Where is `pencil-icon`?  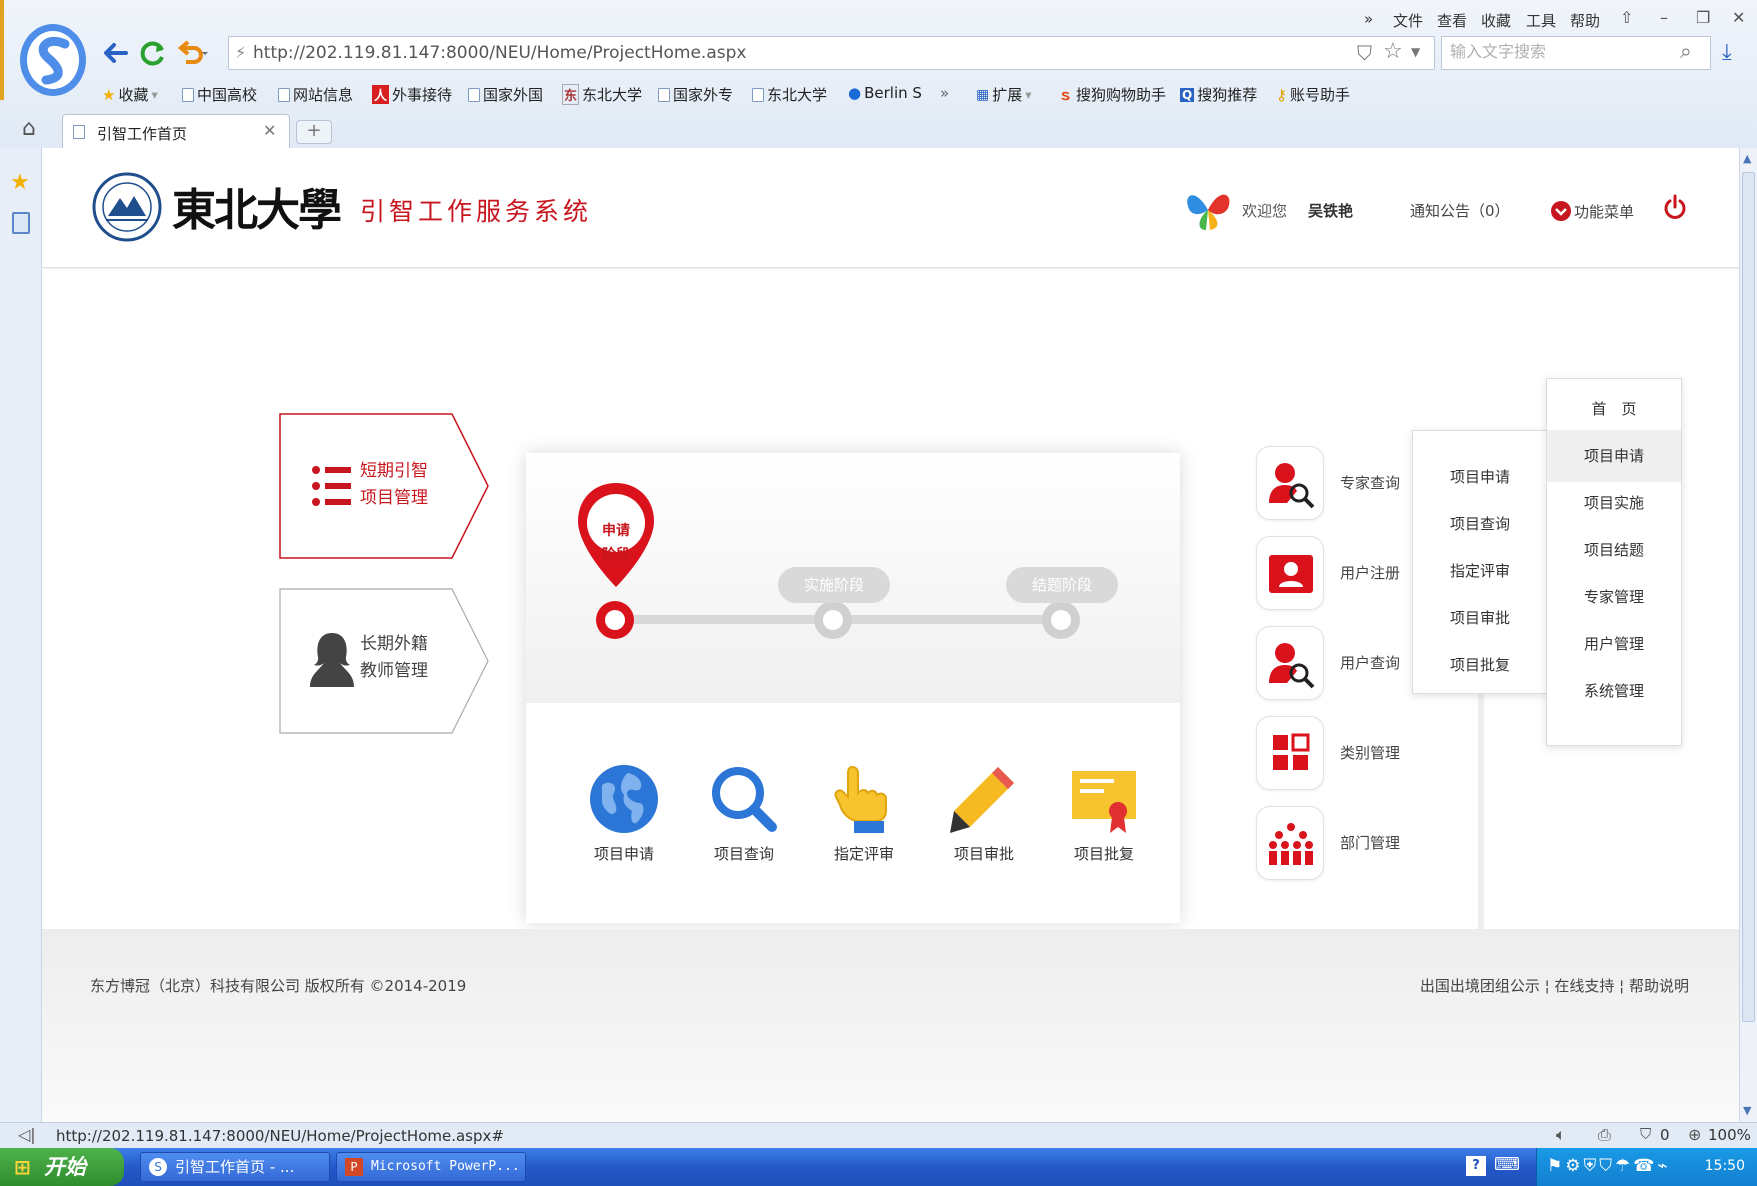
pencil-icon is located at coordinates (982, 800).